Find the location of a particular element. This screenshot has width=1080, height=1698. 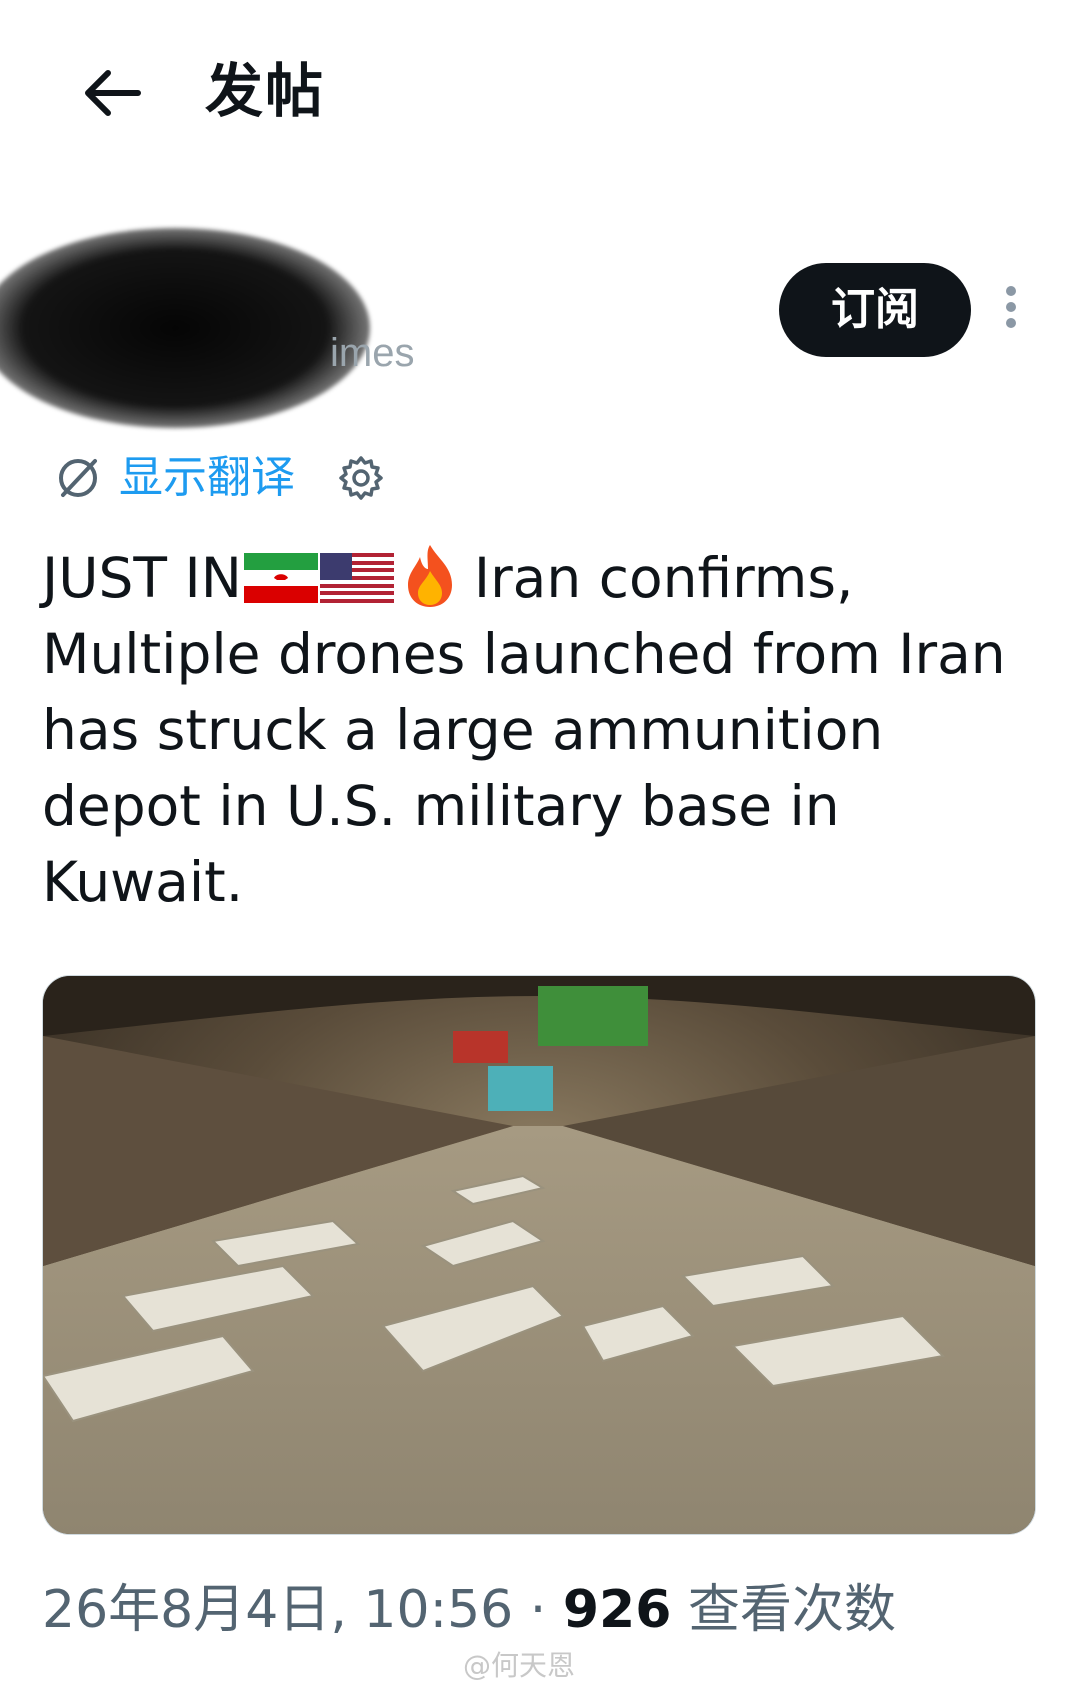

watermark: @何天恩 is located at coordinates (519, 1665).